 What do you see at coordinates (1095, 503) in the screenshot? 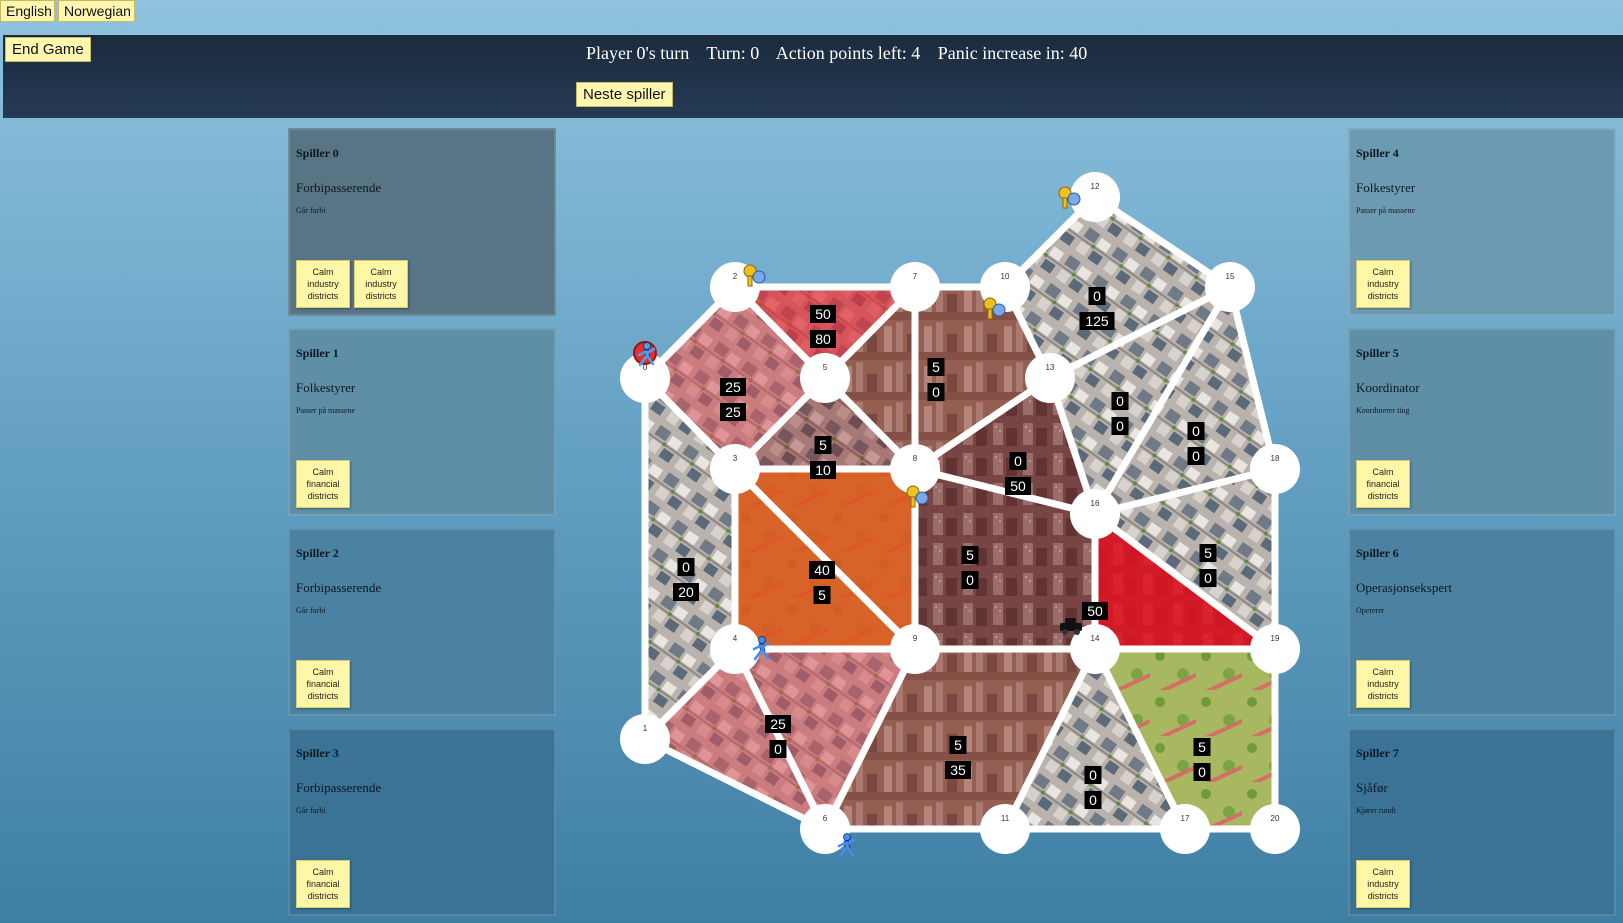
I see `map-node-number: 16` at bounding box center [1095, 503].